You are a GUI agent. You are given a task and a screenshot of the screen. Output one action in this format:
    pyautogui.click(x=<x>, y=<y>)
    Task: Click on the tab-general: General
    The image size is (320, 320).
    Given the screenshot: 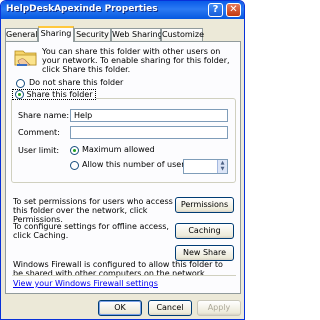 What is the action you would take?
    pyautogui.click(x=21, y=34)
    